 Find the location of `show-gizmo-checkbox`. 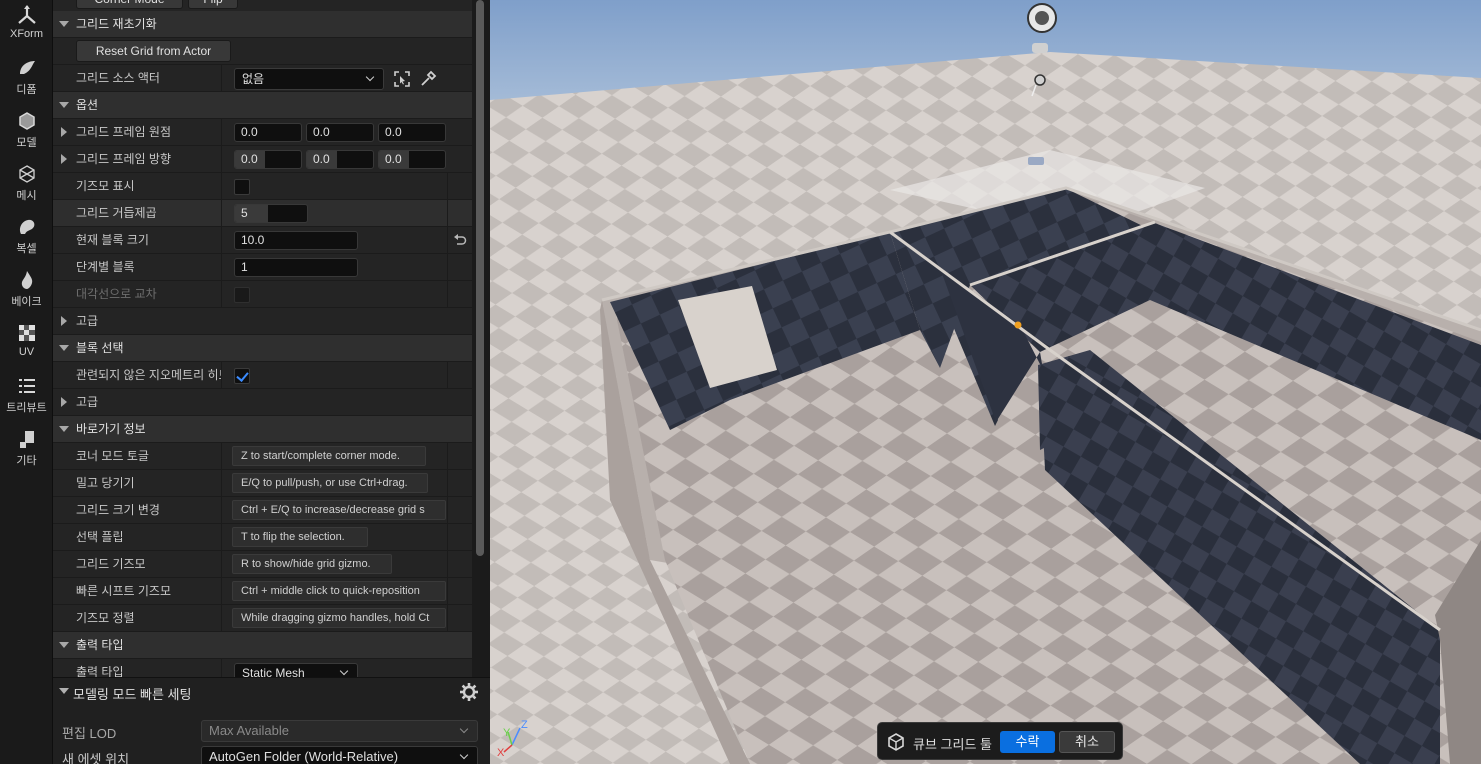

show-gizmo-checkbox is located at coordinates (242, 187).